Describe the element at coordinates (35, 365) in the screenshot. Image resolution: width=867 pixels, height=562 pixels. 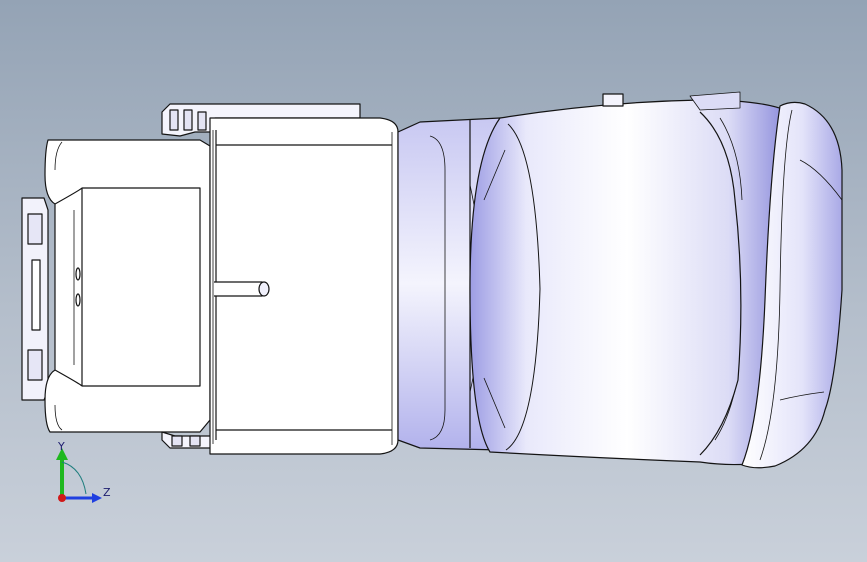
I see `flange-slot-bottom` at that location.